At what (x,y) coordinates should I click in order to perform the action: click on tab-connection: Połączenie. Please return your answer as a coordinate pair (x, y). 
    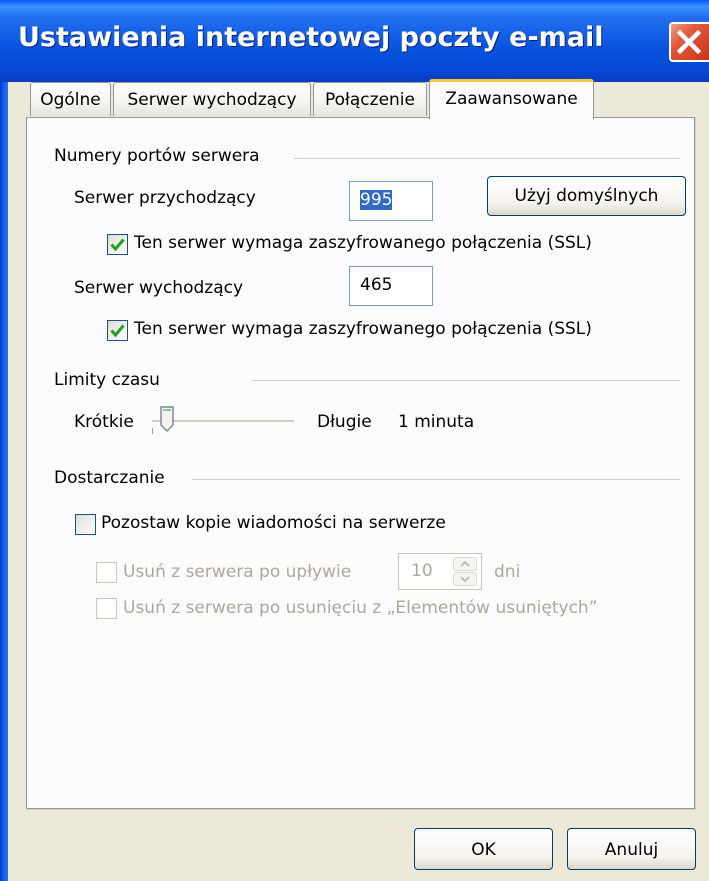
    Looking at the image, I should click on (370, 99).